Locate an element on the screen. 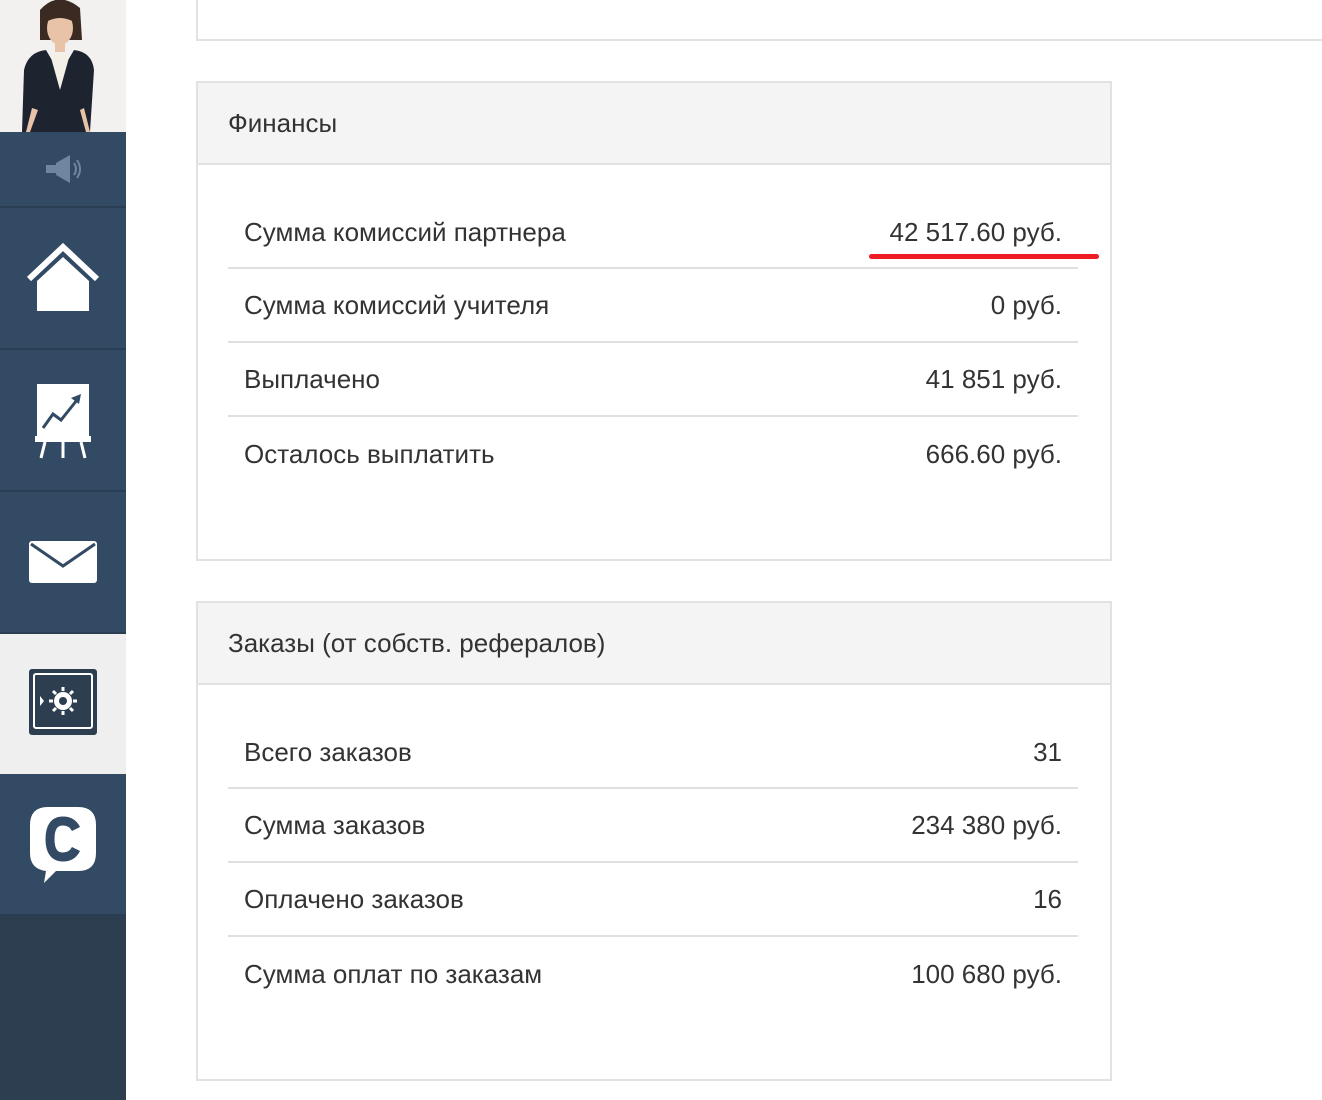 This screenshot has height=1100, width=1322. highlight-underline is located at coordinates (984, 256).